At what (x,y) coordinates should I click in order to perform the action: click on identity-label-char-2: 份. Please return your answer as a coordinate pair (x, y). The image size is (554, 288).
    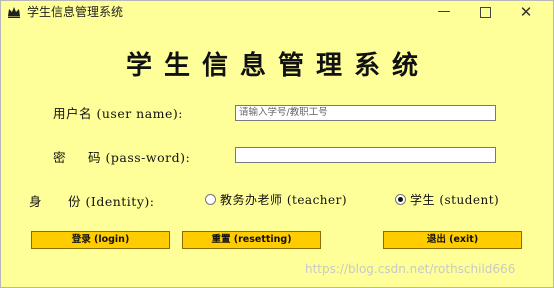
    Looking at the image, I should click on (75, 201).